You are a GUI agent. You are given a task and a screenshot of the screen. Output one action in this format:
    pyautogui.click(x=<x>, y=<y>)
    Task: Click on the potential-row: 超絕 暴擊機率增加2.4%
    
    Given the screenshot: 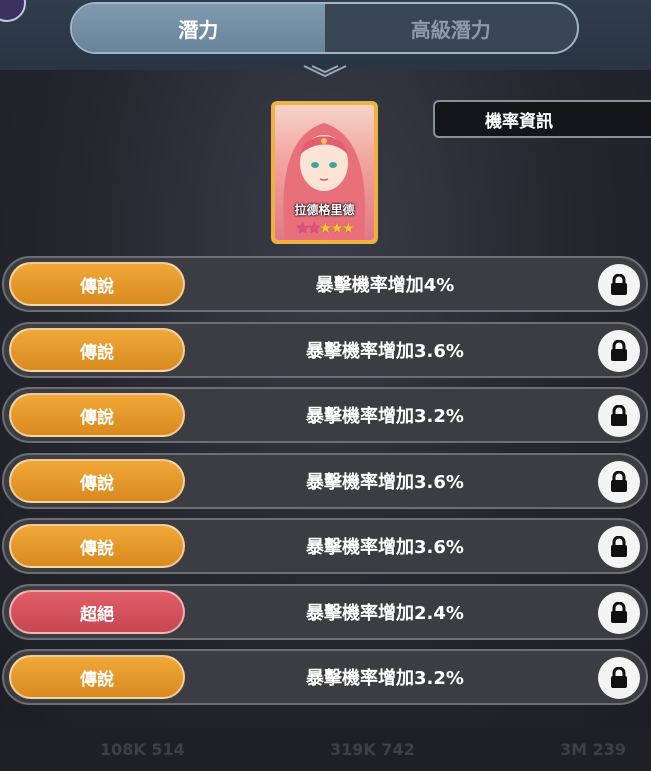 What is the action you would take?
    pyautogui.click(x=325, y=612)
    